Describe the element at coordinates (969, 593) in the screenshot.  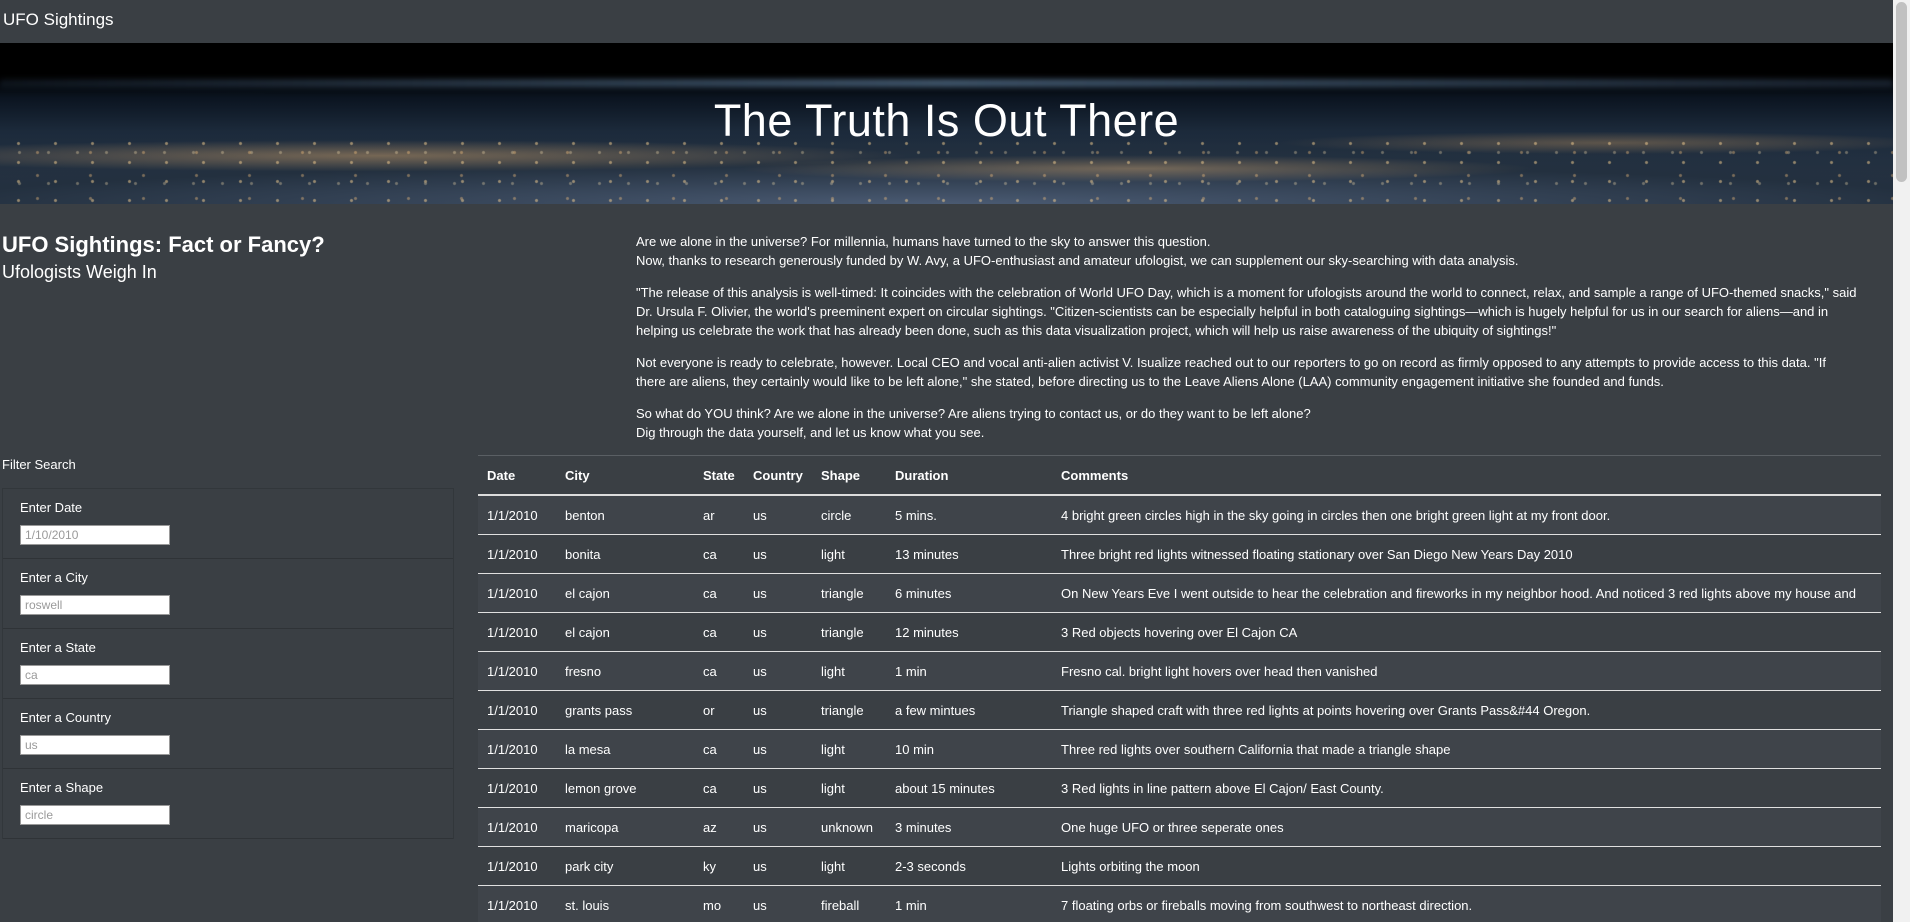
I see `cell-duration: 6 minutes` at that location.